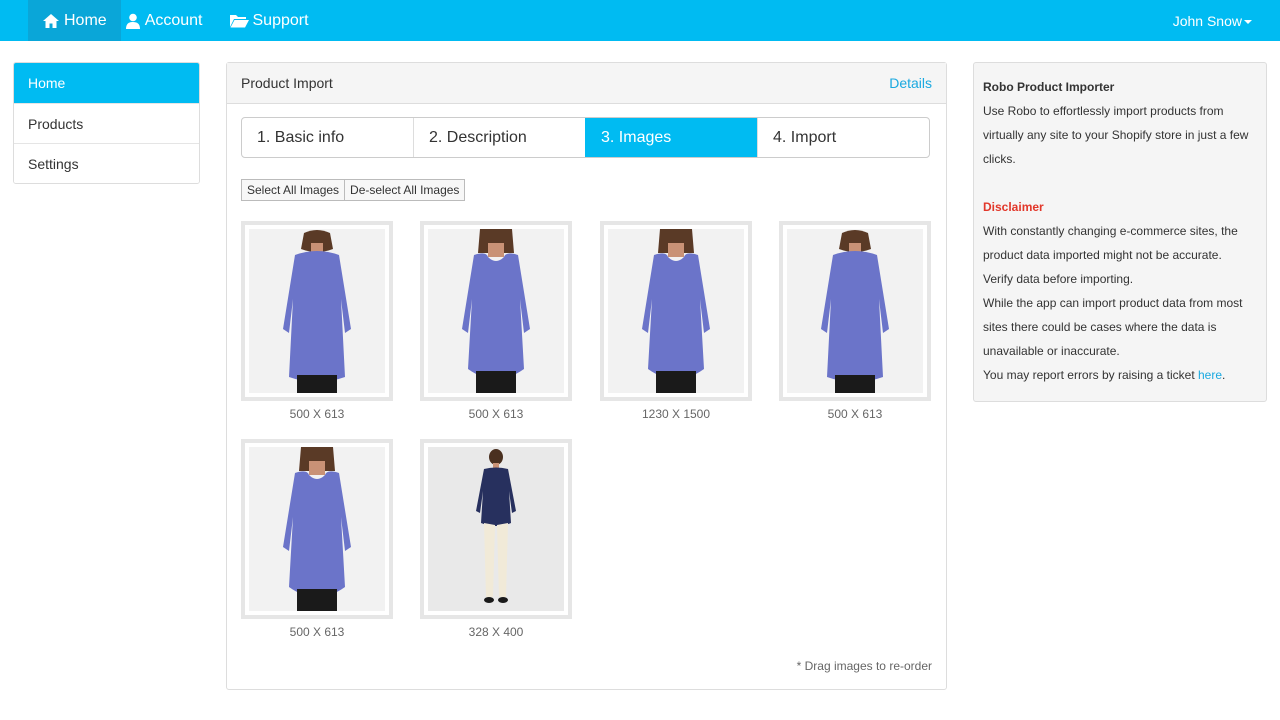  What do you see at coordinates (676, 414) in the screenshot?
I see `image-dimensions: 1230 X 1500` at bounding box center [676, 414].